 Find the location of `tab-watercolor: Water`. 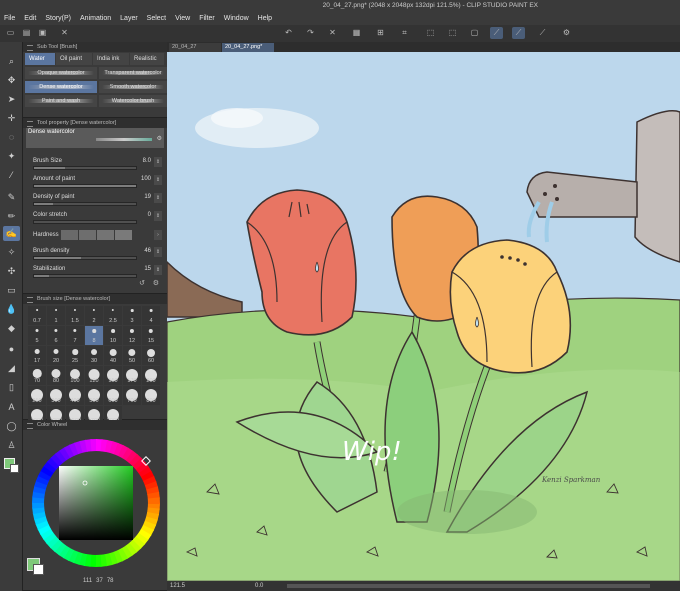

tab-watercolor: Water is located at coordinates (40, 59).